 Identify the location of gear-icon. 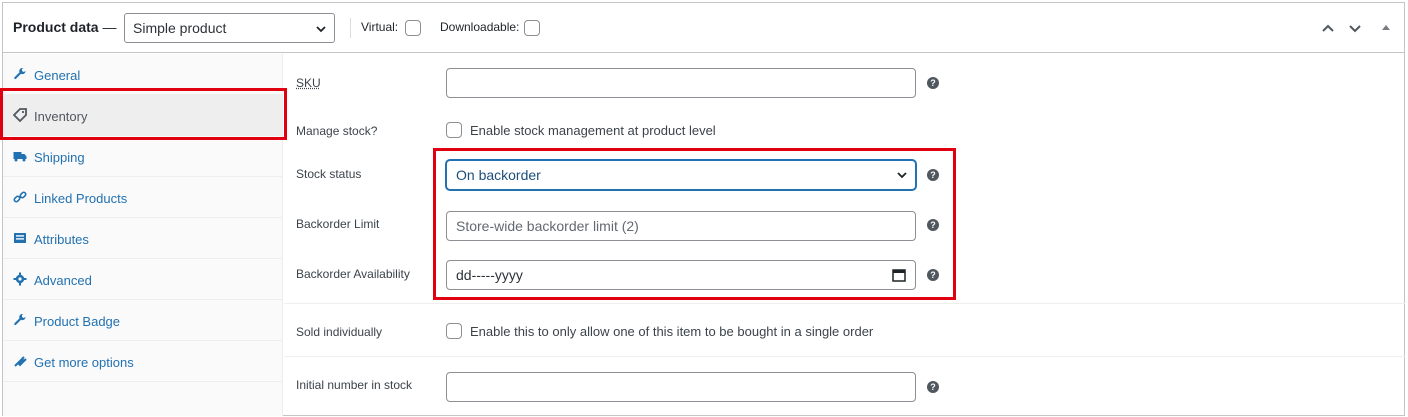
(20, 279).